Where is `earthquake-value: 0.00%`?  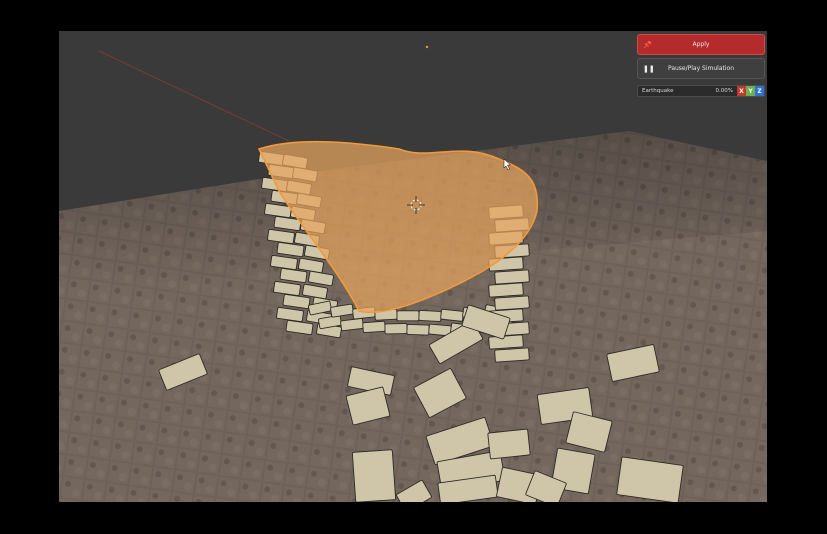 earthquake-value: 0.00% is located at coordinates (724, 91).